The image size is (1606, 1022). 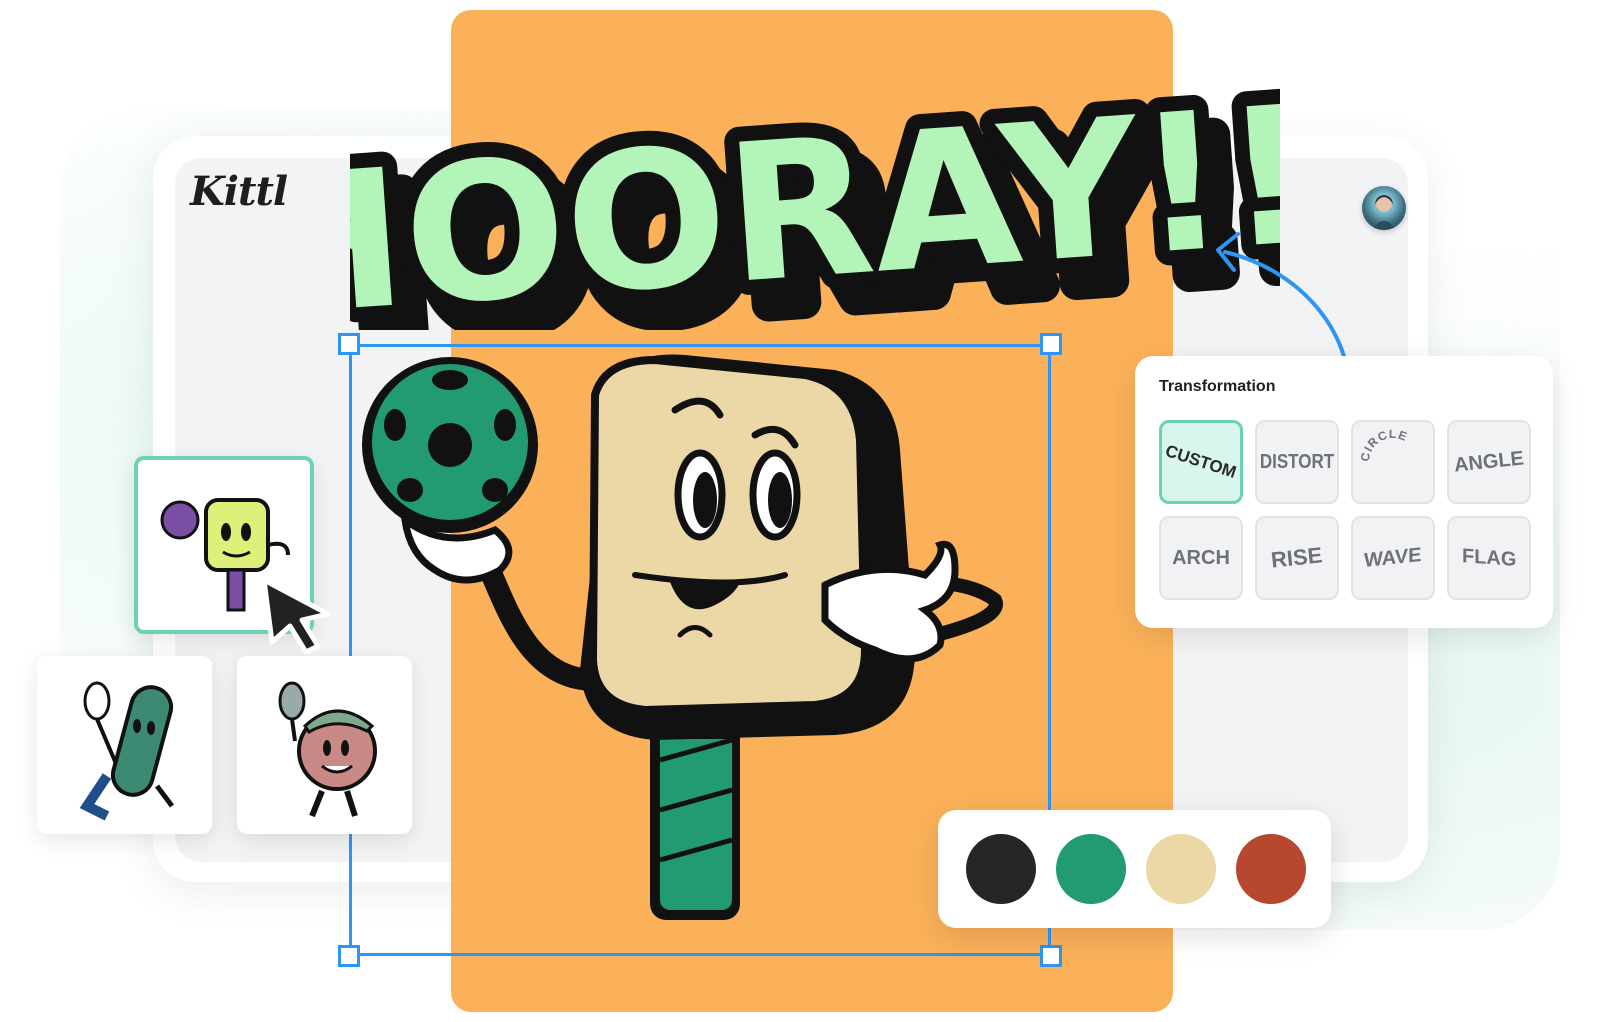 I want to click on asset-thumbnail-pickle, so click(x=124, y=745).